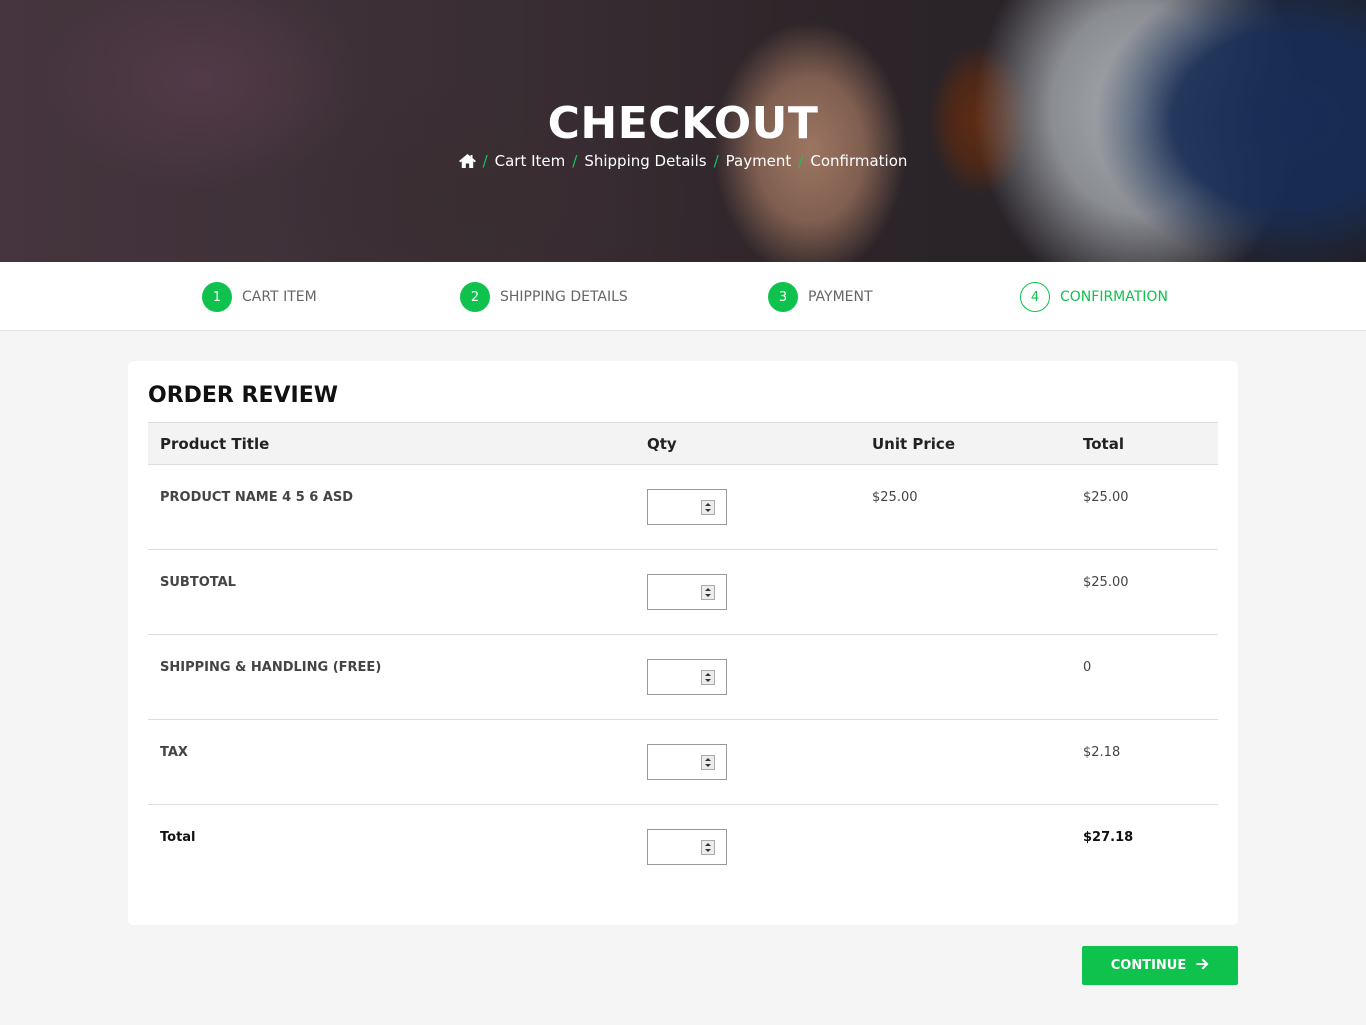  What do you see at coordinates (783, 297) in the screenshot?
I see `step-number: 3` at bounding box center [783, 297].